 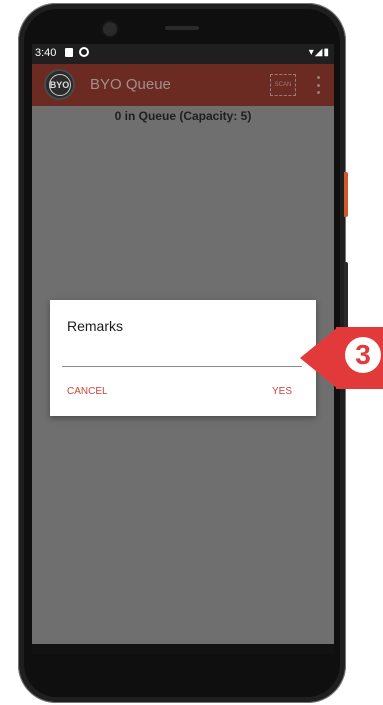 What do you see at coordinates (87, 391) in the screenshot?
I see `cancel-button: CANCEL` at bounding box center [87, 391].